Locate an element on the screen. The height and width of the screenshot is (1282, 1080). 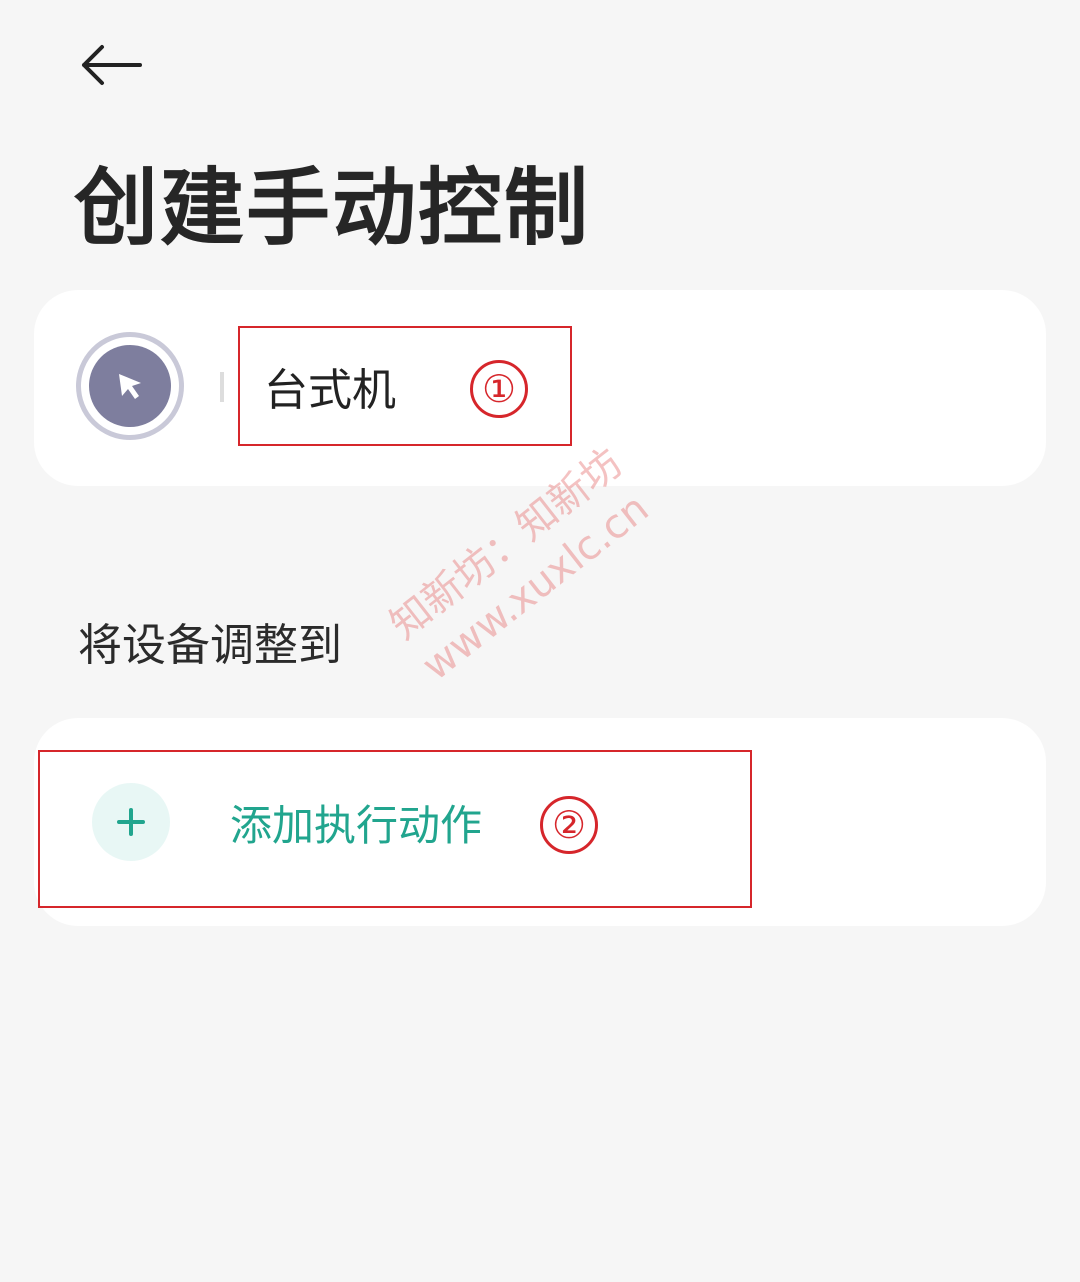
watermark-line-2: www.xuxlc.cn is located at coordinates (535, 587).